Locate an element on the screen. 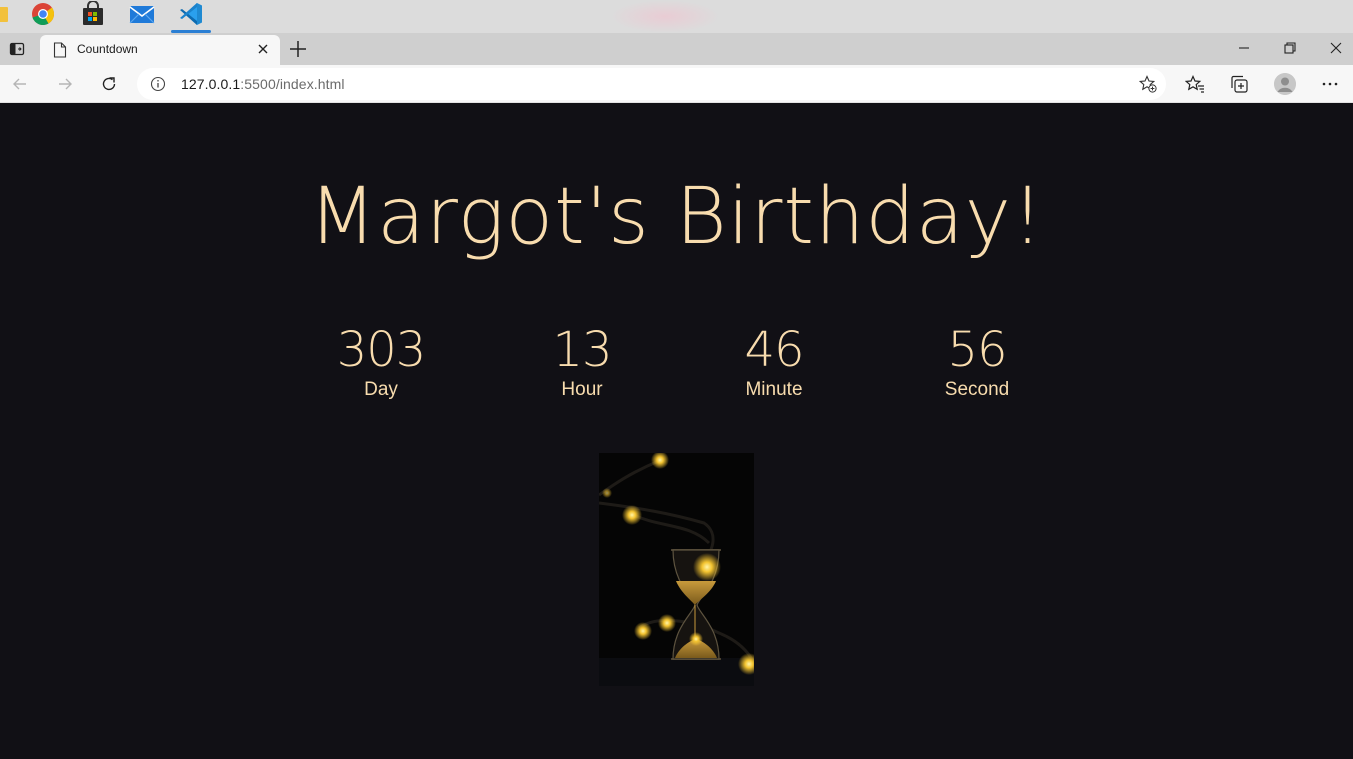 This screenshot has height=759, width=1353. refresh-icon is located at coordinates (109, 84).